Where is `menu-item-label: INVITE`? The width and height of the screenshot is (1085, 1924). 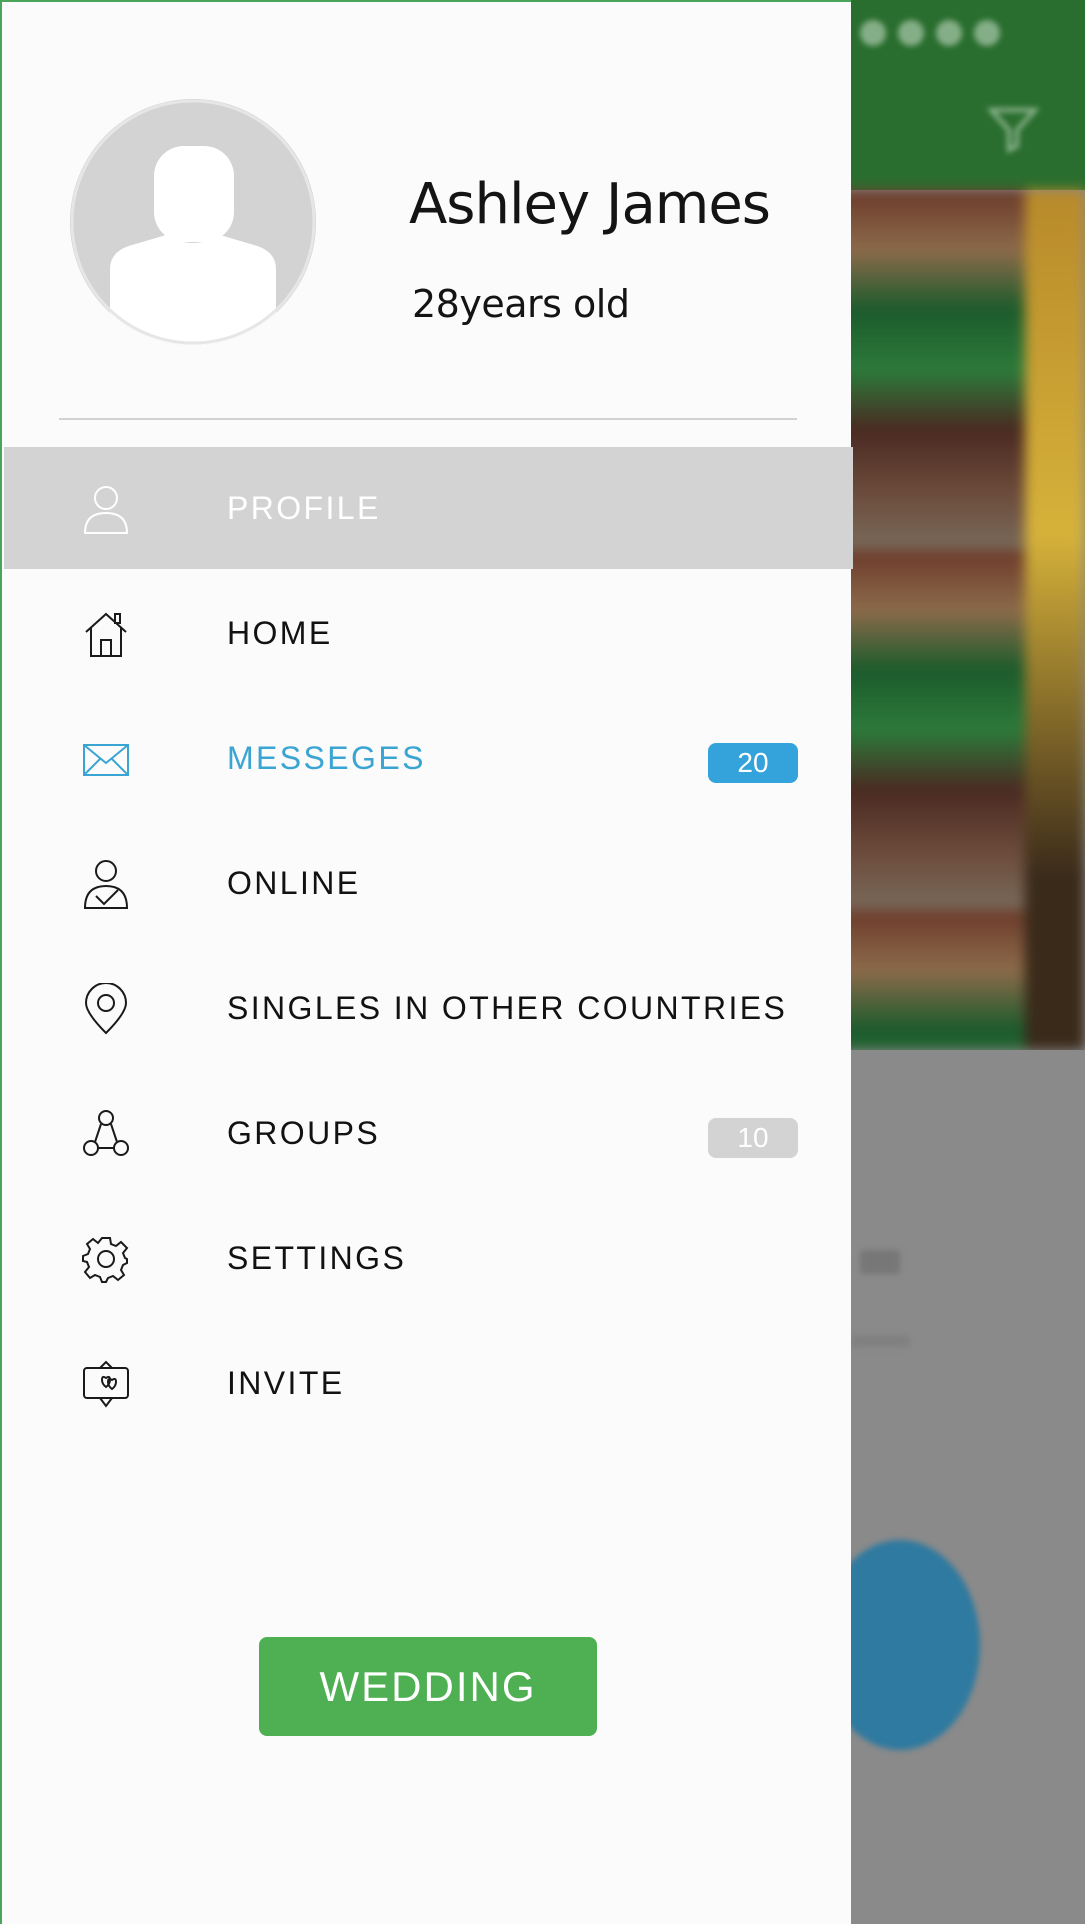 menu-item-label: INVITE is located at coordinates (286, 1383).